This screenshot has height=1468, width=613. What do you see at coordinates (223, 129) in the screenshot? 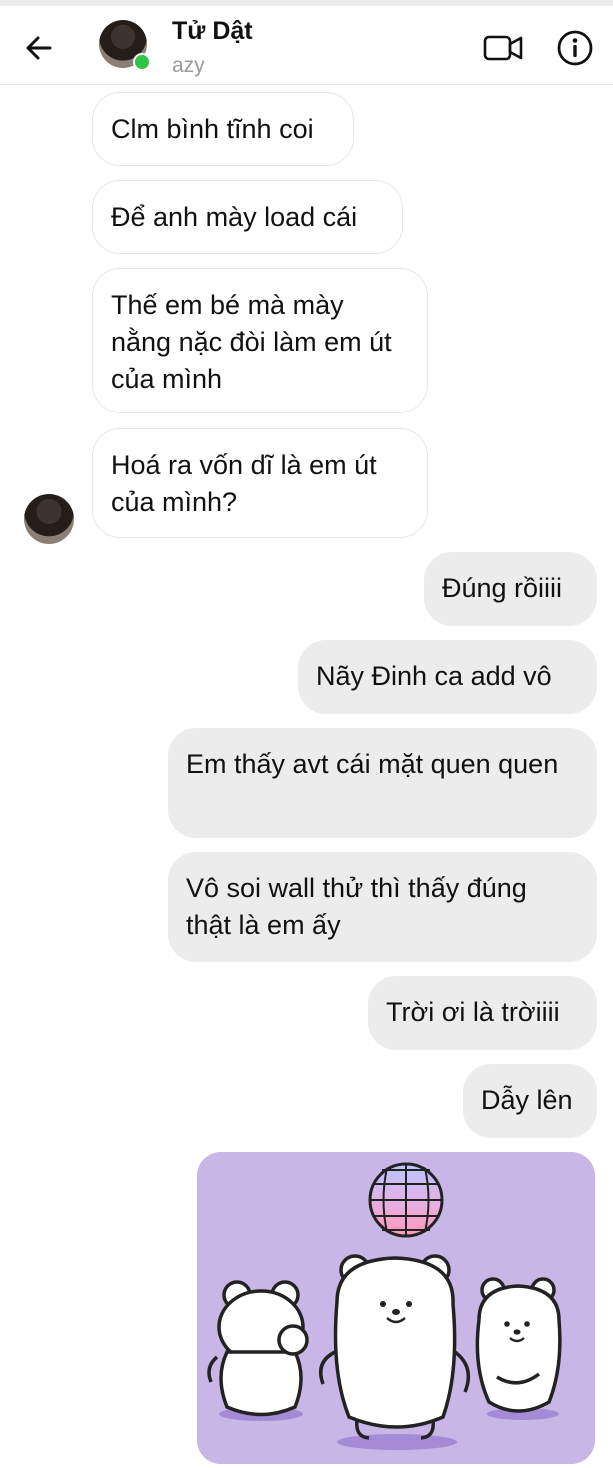
I see `message-bubble-incoming: Clm bình tĩnh coi` at bounding box center [223, 129].